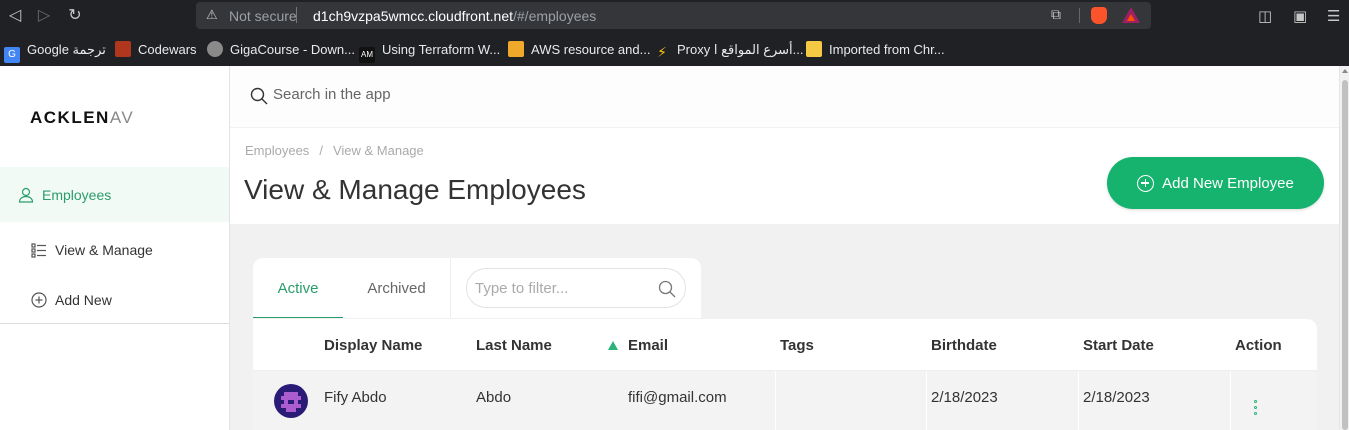 Image resolution: width=1349 pixels, height=430 pixels. What do you see at coordinates (1118, 345) in the screenshot?
I see `column-header-start-date: Start Date` at bounding box center [1118, 345].